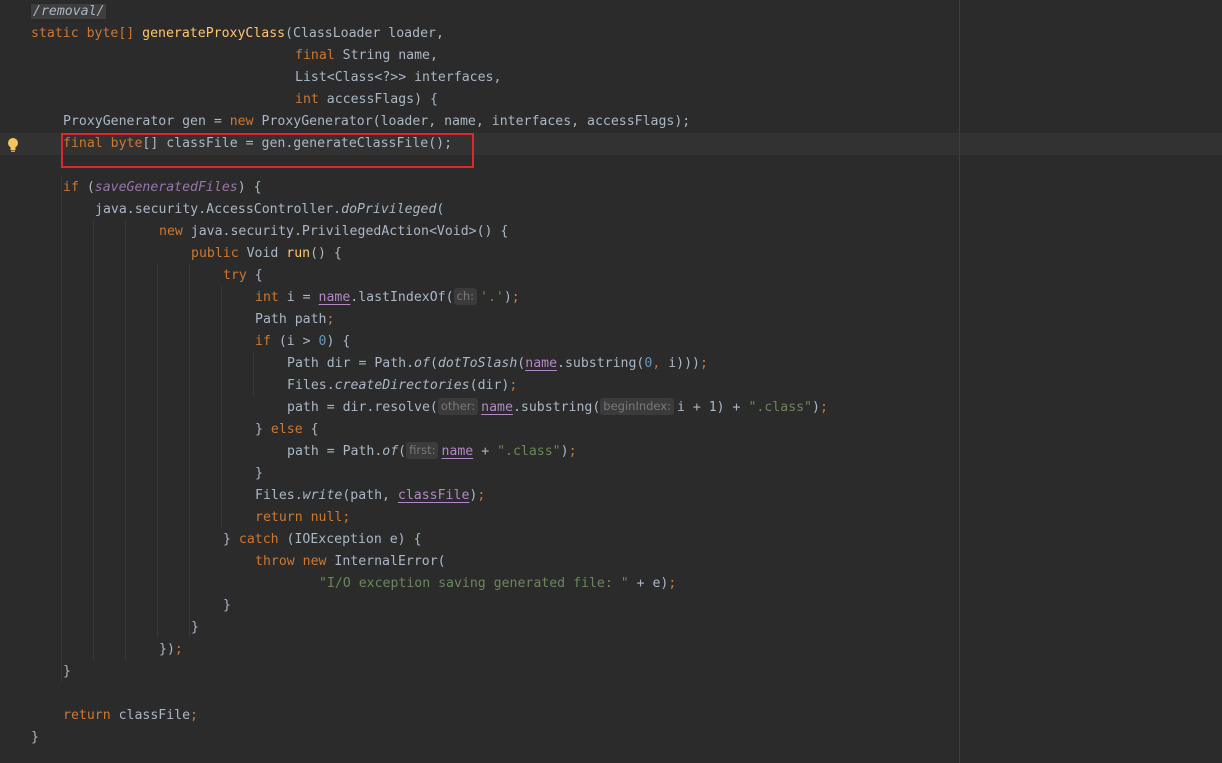 This screenshot has height=763, width=1222. I want to click on method-param: accessFlags) {, so click(378, 99).